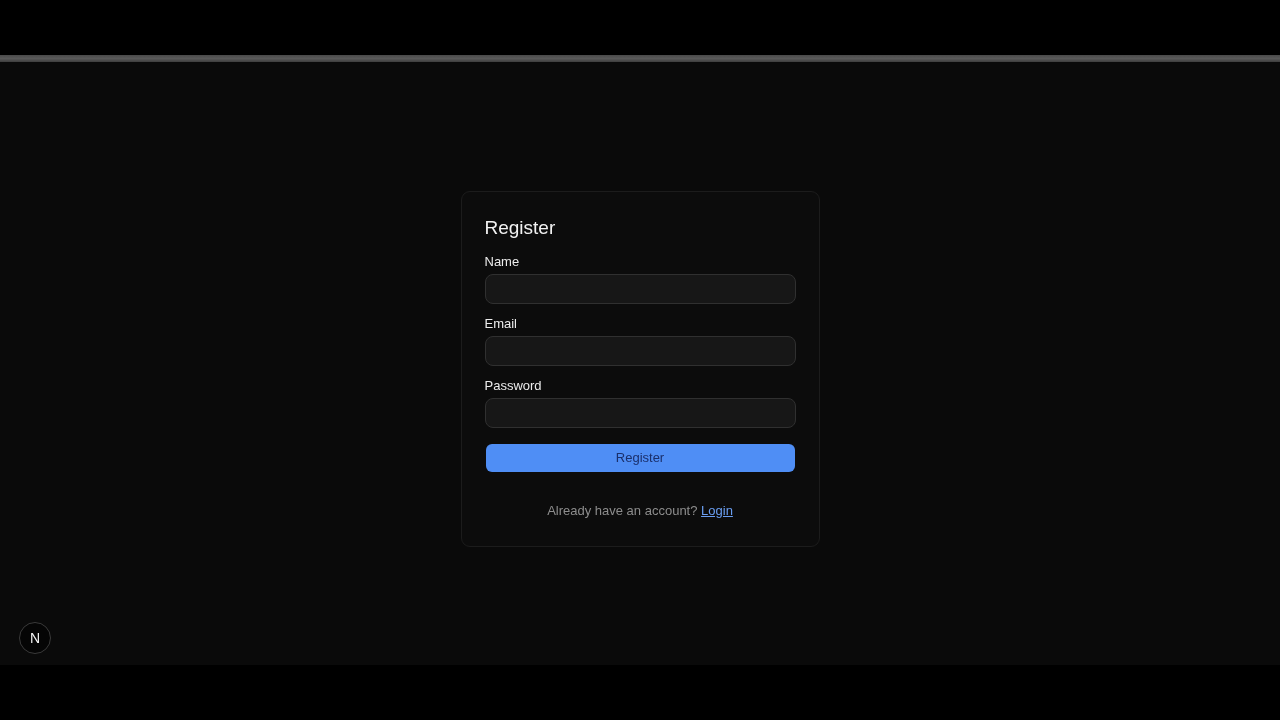 This screenshot has width=1280, height=720. Describe the element at coordinates (502, 261) in the screenshot. I see `field-label: Name` at that location.